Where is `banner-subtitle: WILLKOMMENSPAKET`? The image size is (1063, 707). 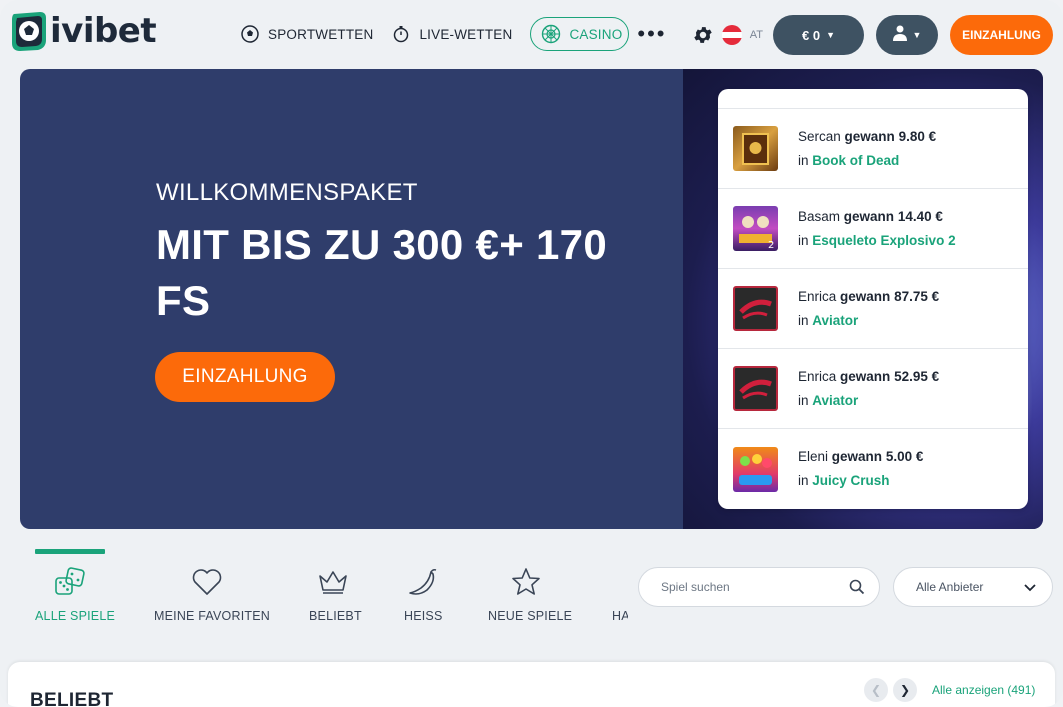
banner-subtitle: WILLKOMMENSPAKET is located at coordinates (287, 192).